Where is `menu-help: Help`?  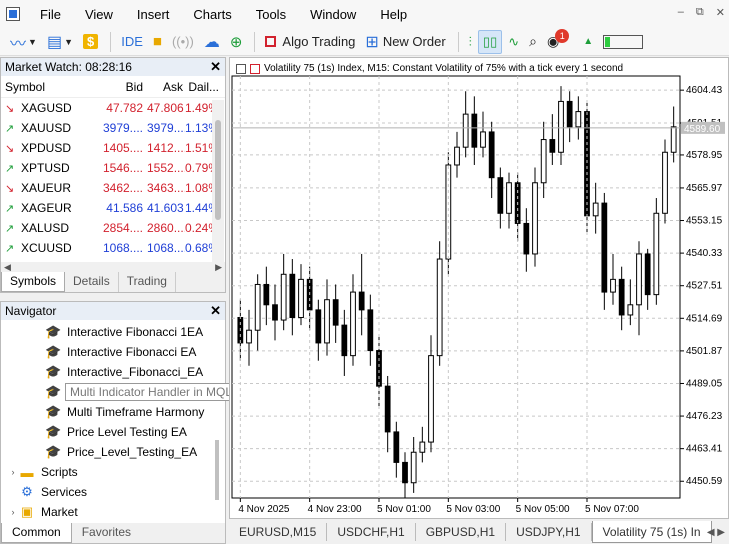 menu-help: Help is located at coordinates (393, 14).